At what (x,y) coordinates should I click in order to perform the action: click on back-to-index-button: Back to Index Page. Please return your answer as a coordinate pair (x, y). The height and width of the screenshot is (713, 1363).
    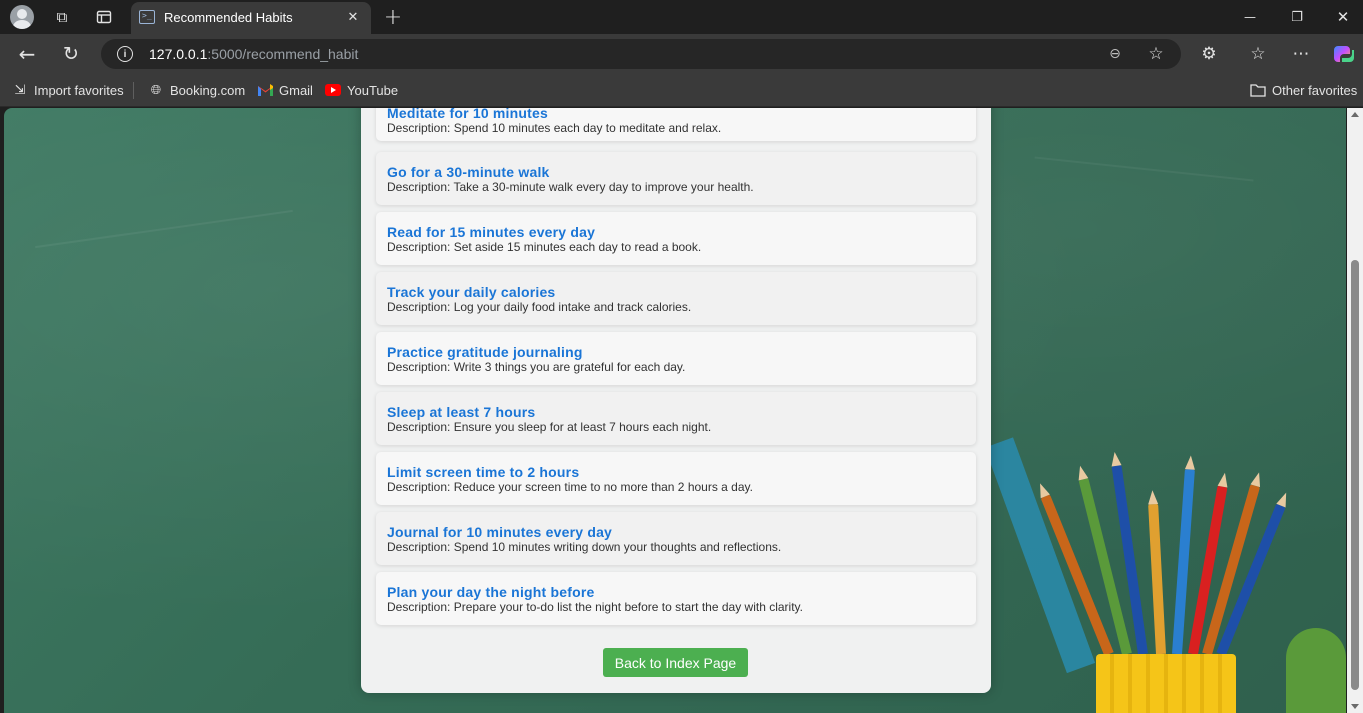
    Looking at the image, I should click on (675, 662).